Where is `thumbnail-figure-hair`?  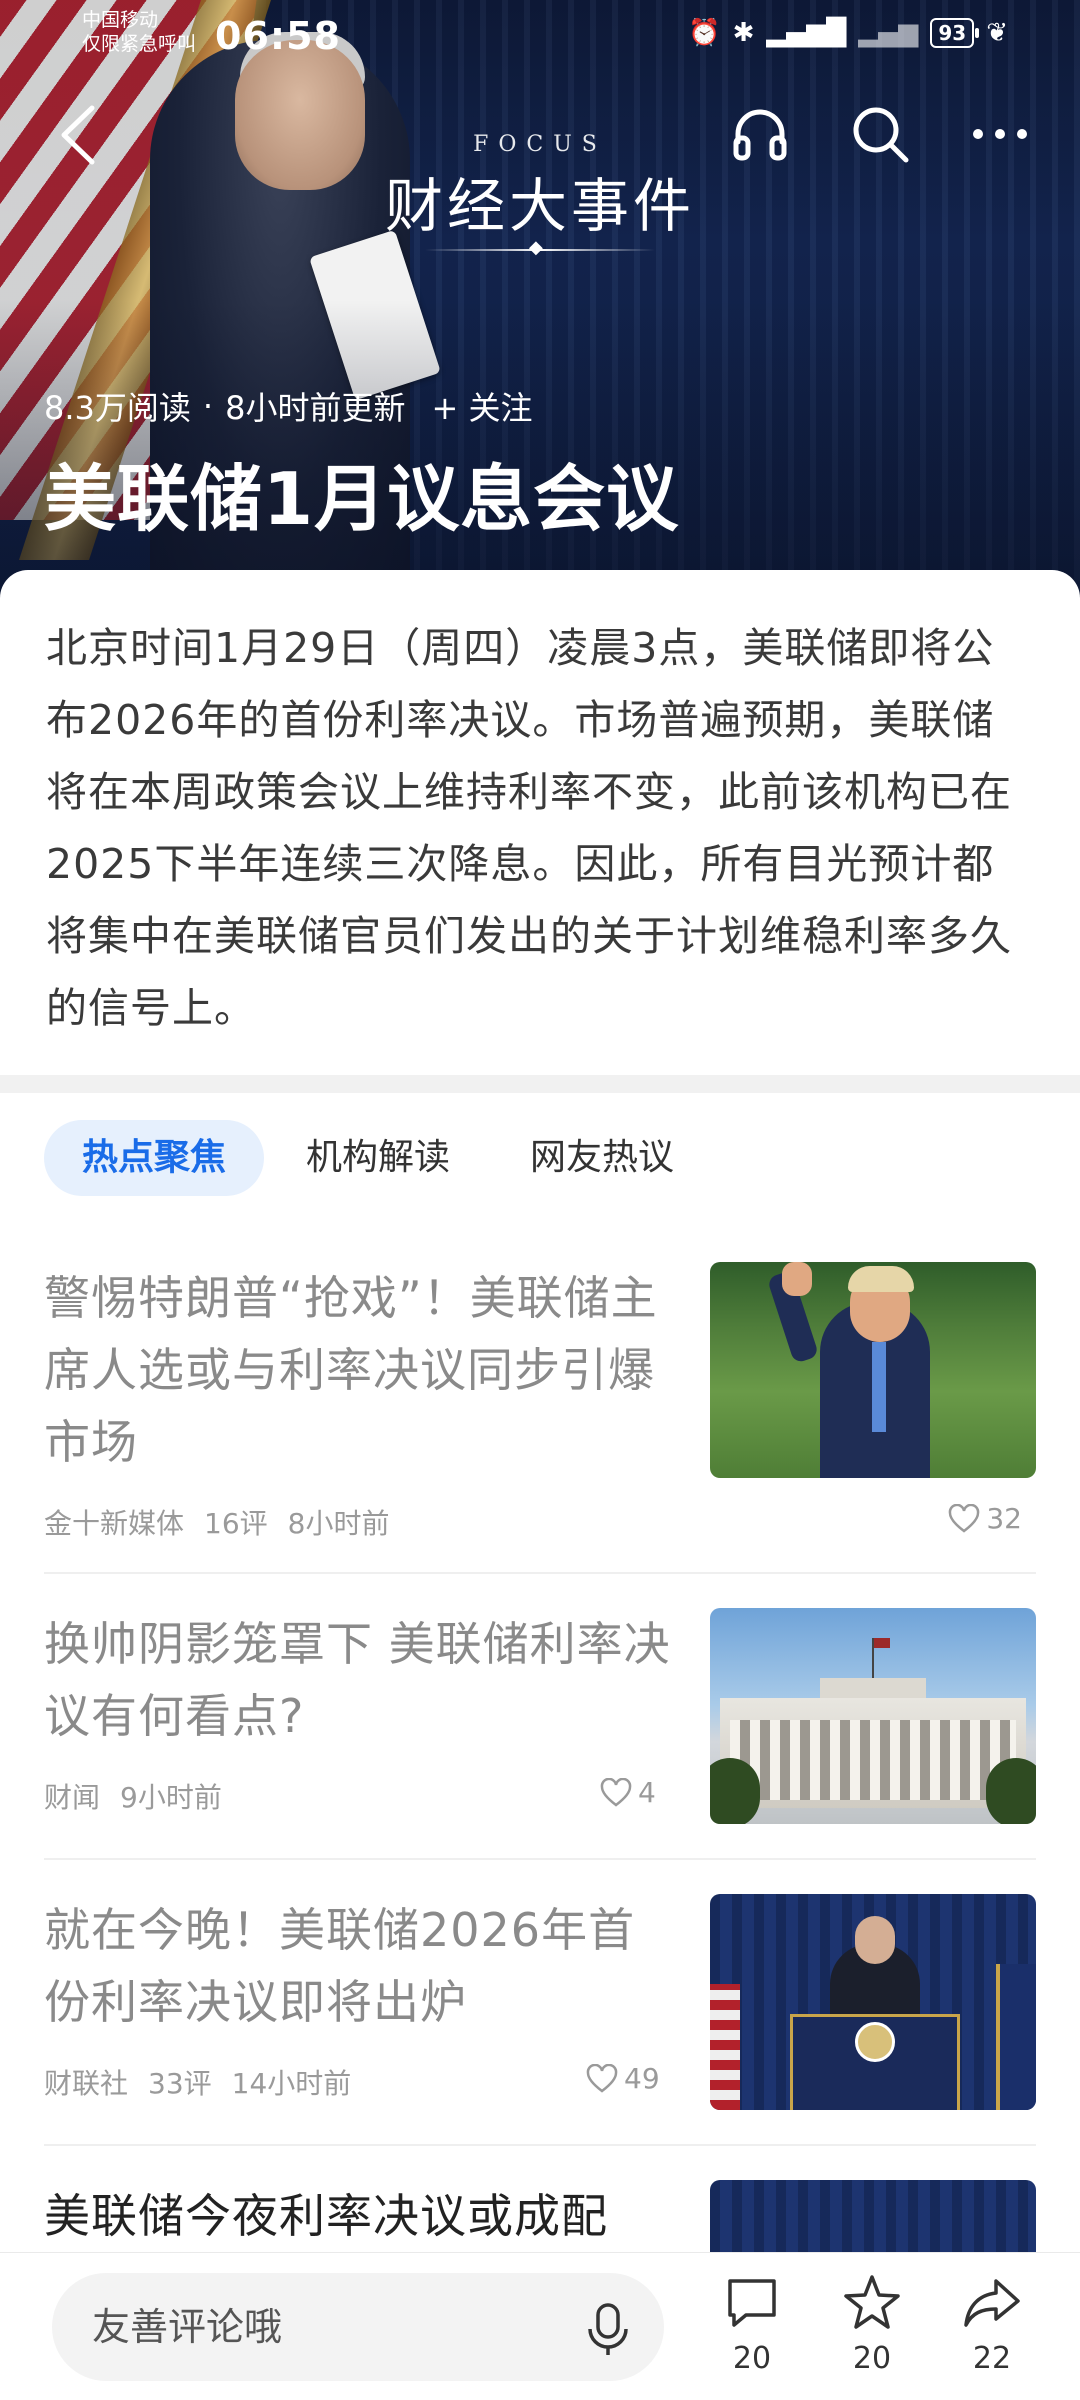
thumbnail-figure-hair is located at coordinates (881, 1279).